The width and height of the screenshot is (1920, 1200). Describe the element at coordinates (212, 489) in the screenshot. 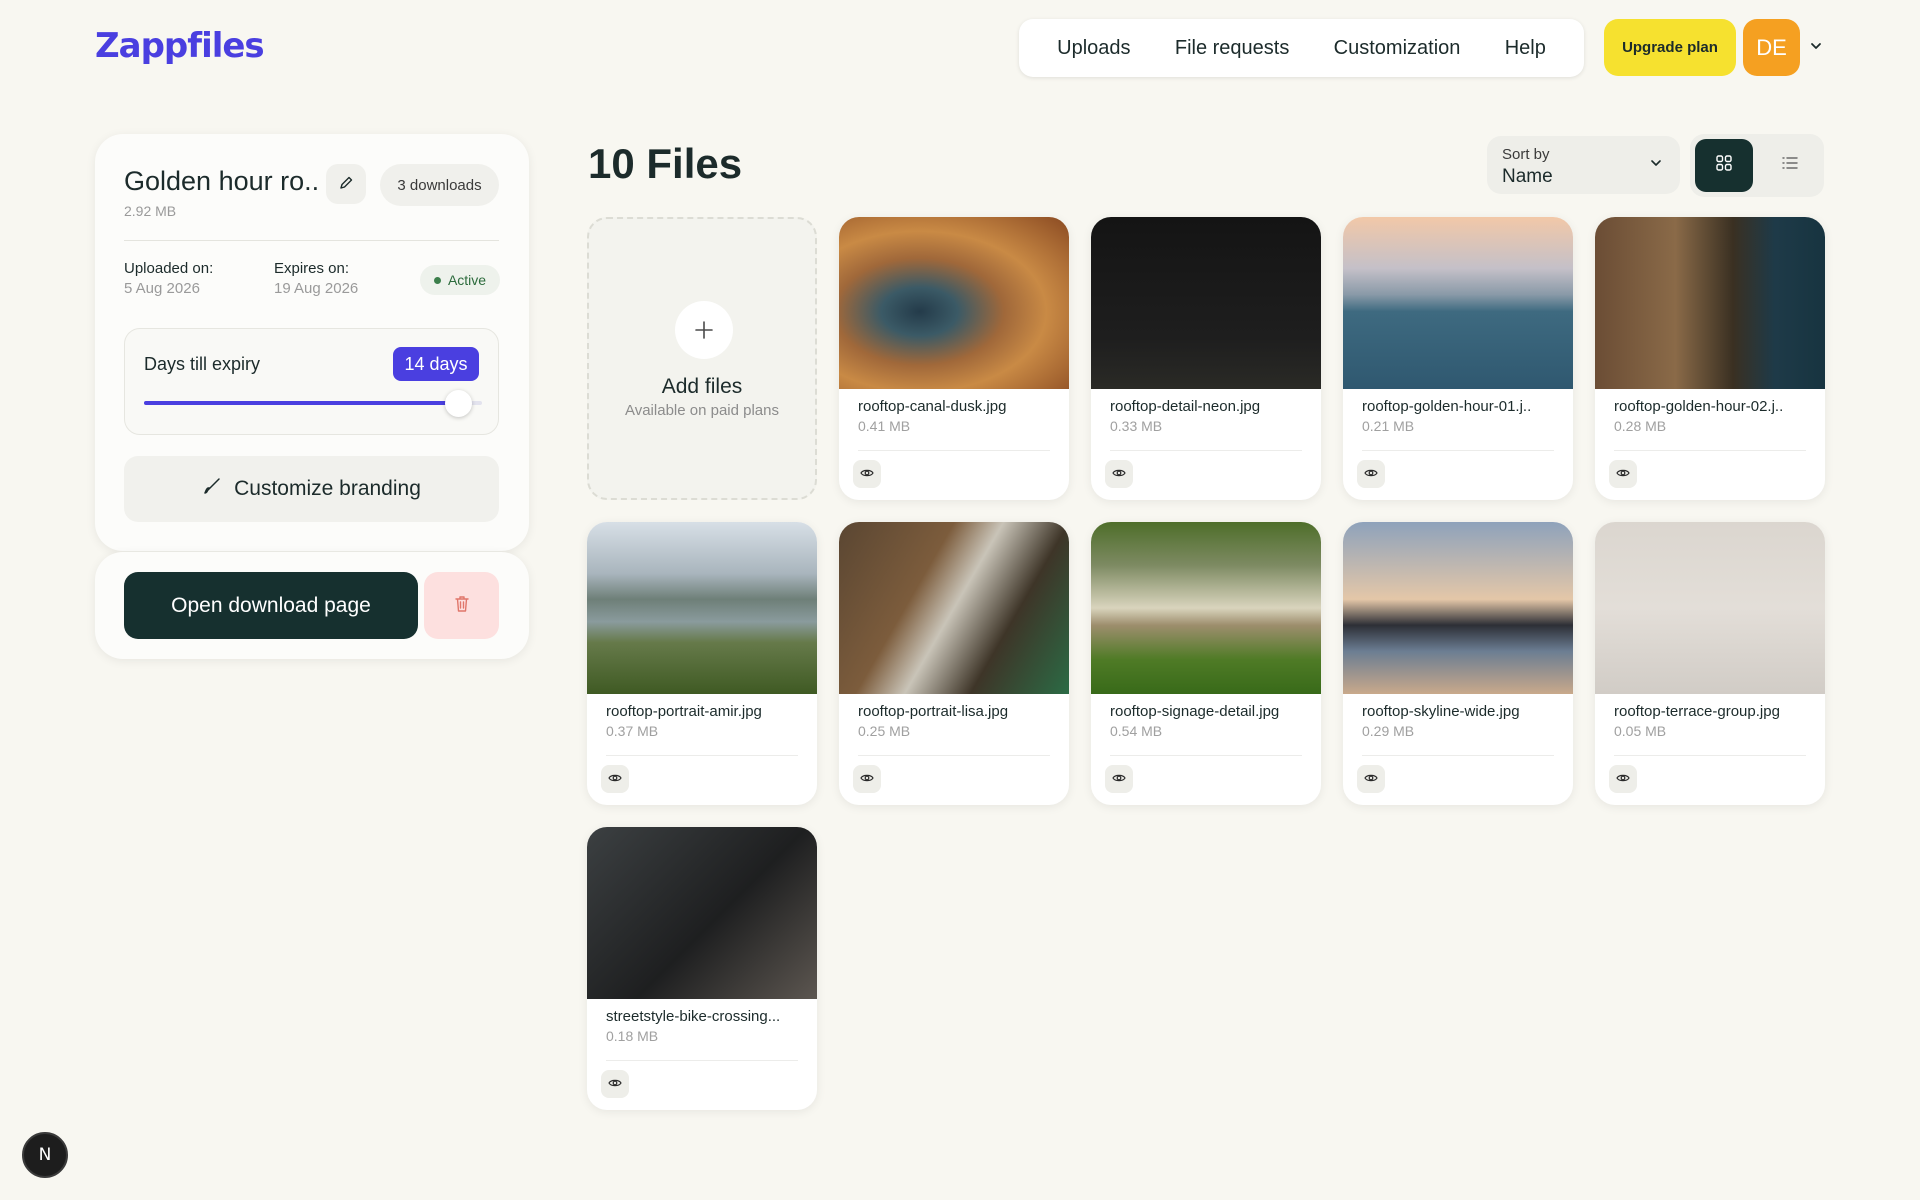

I see `brush-icon` at that location.